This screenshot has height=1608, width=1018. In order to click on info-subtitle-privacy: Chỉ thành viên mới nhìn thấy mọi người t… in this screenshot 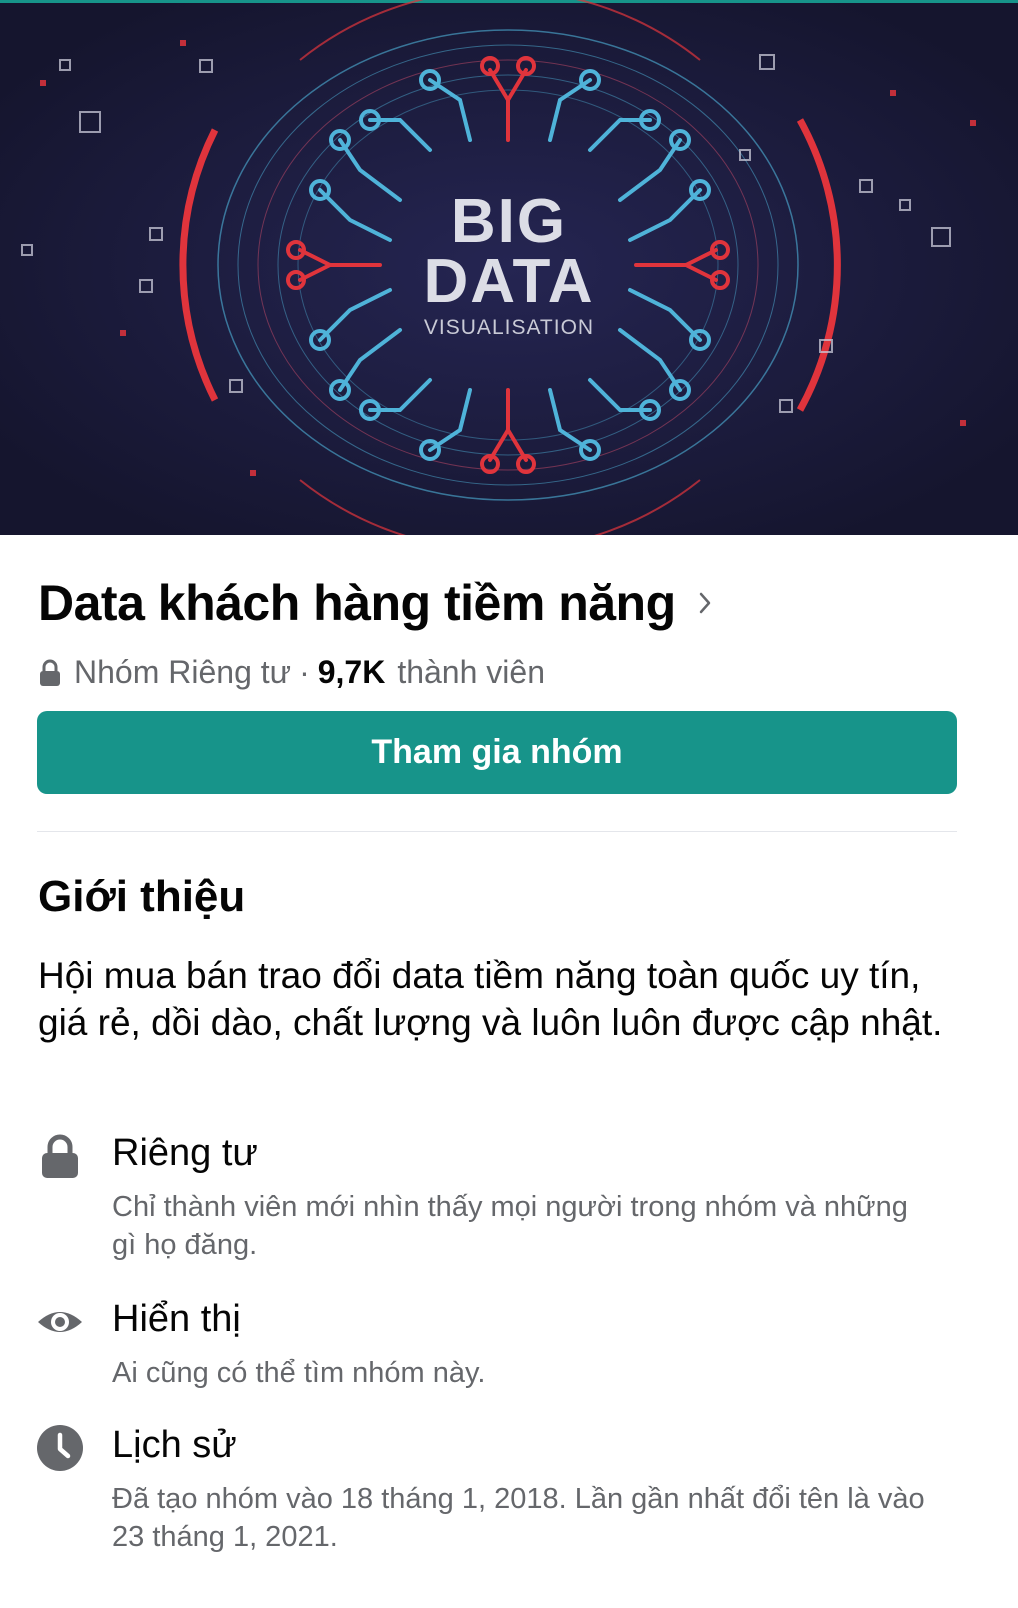, I will do `click(510, 1226)`.